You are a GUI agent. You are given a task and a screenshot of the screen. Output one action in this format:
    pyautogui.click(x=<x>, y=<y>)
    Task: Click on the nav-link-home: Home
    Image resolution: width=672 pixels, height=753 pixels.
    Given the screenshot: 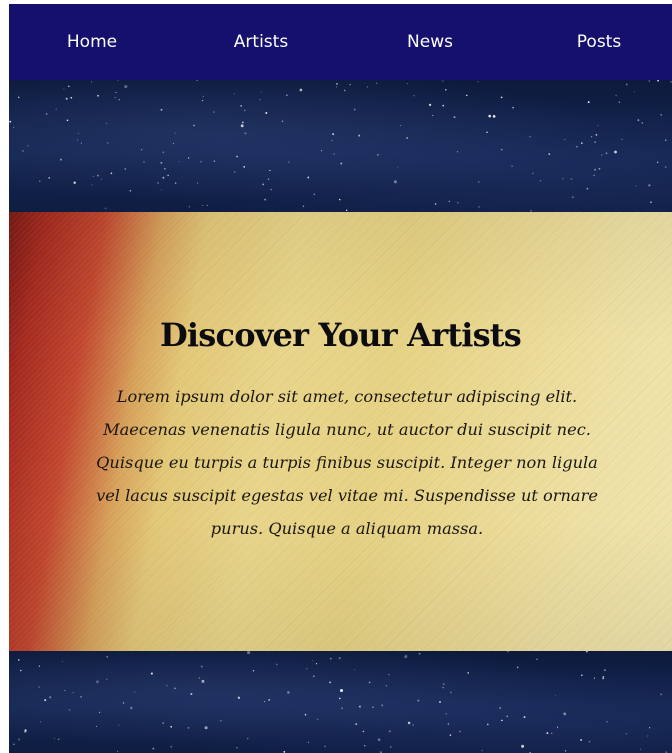 What is the action you would take?
    pyautogui.click(x=92, y=42)
    